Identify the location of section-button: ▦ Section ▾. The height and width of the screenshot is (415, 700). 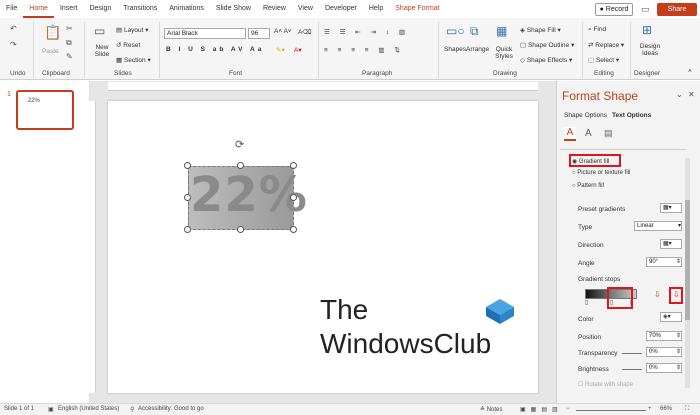
(133, 60).